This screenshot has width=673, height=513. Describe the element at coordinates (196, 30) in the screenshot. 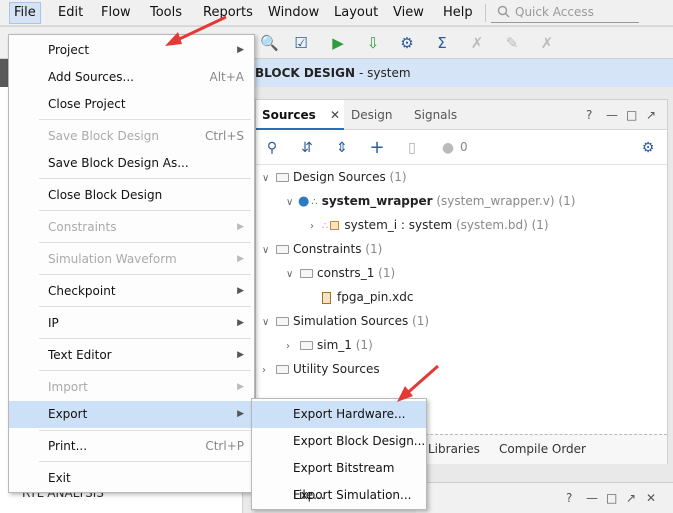

I see `annotation-arrow-file` at that location.